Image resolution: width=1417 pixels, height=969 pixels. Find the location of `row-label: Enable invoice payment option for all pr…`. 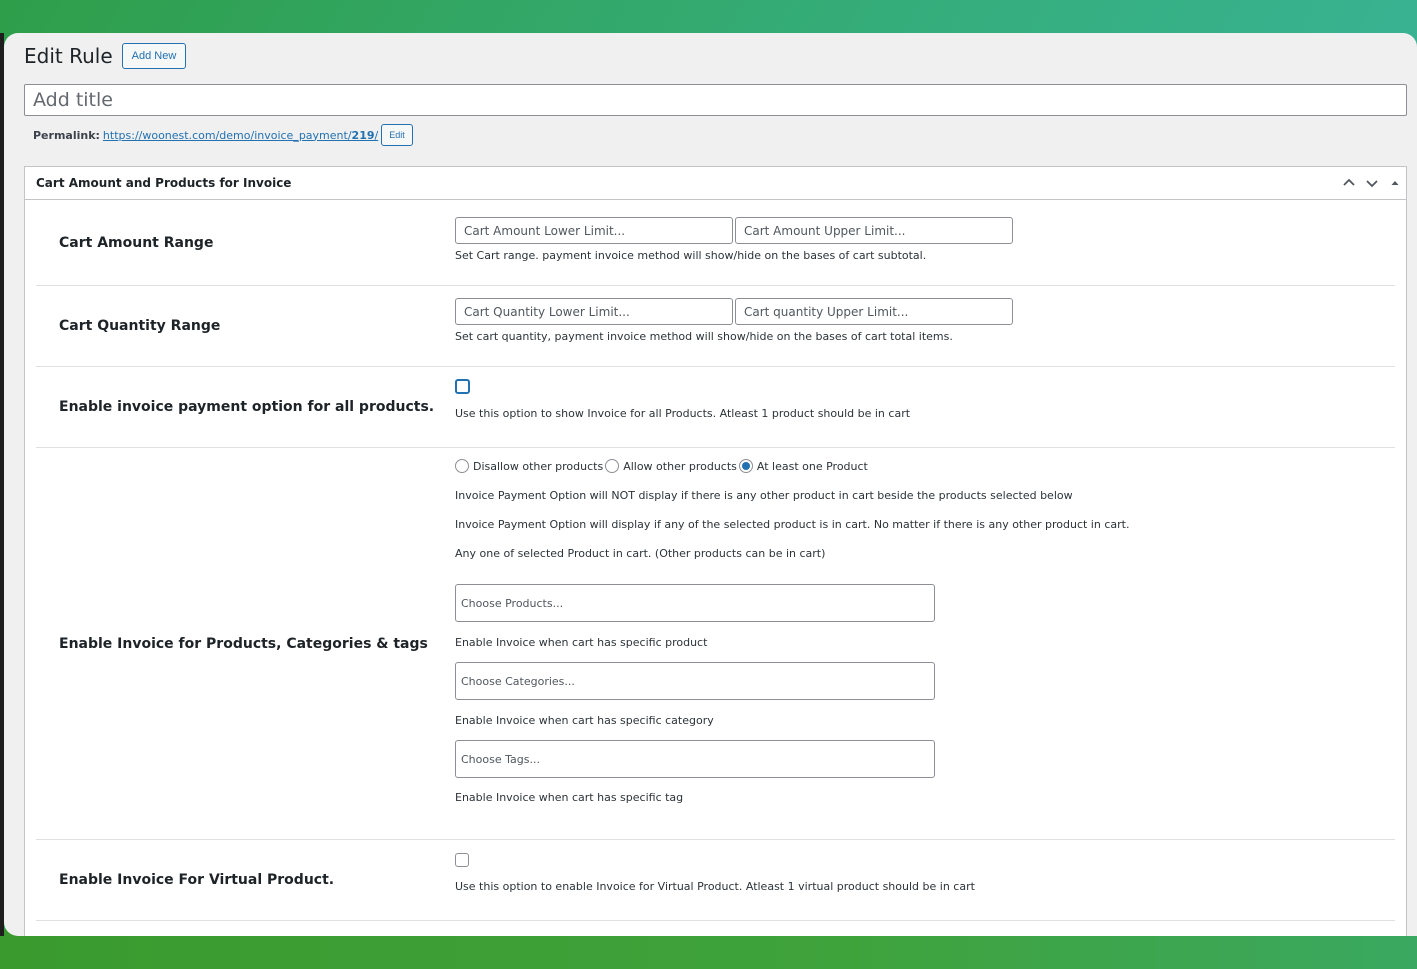

row-label: Enable invoice payment option for all pr… is located at coordinates (247, 407).